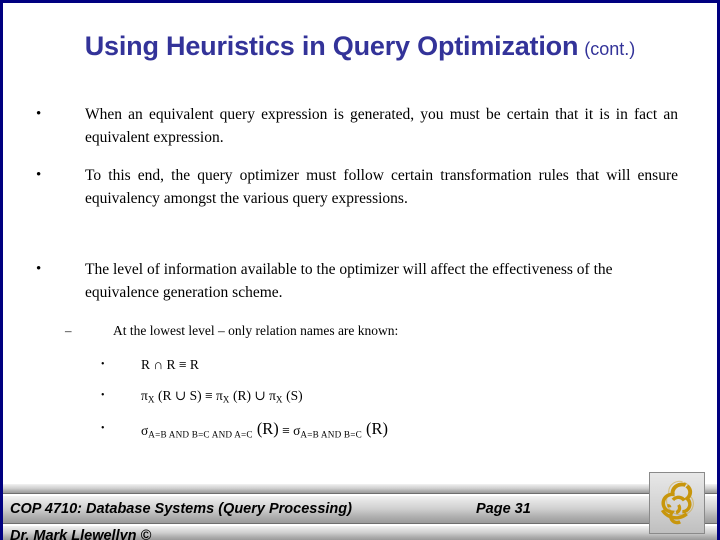  What do you see at coordinates (360, 488) in the screenshot?
I see `footer-bar-top` at bounding box center [360, 488].